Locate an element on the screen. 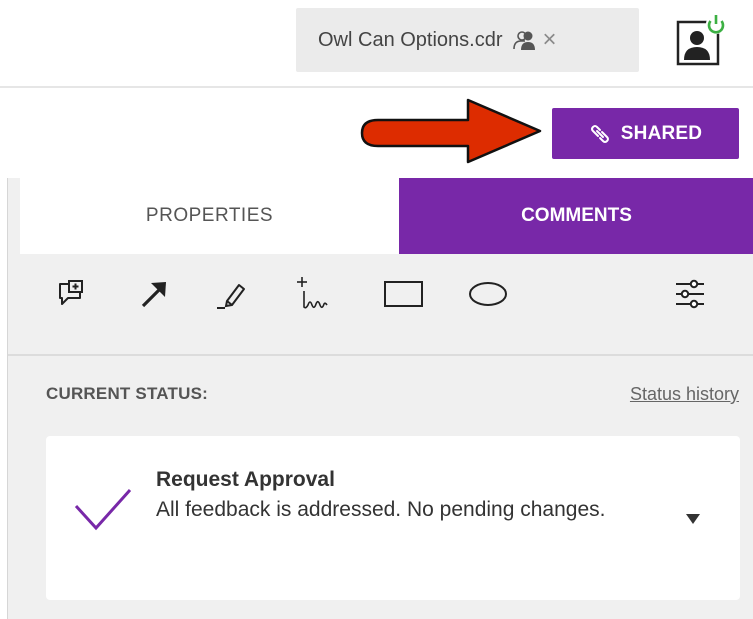 Image resolution: width=753 pixels, height=619 pixels. panel-tabs: PROPERTIES COMMENTS is located at coordinates (386, 216).